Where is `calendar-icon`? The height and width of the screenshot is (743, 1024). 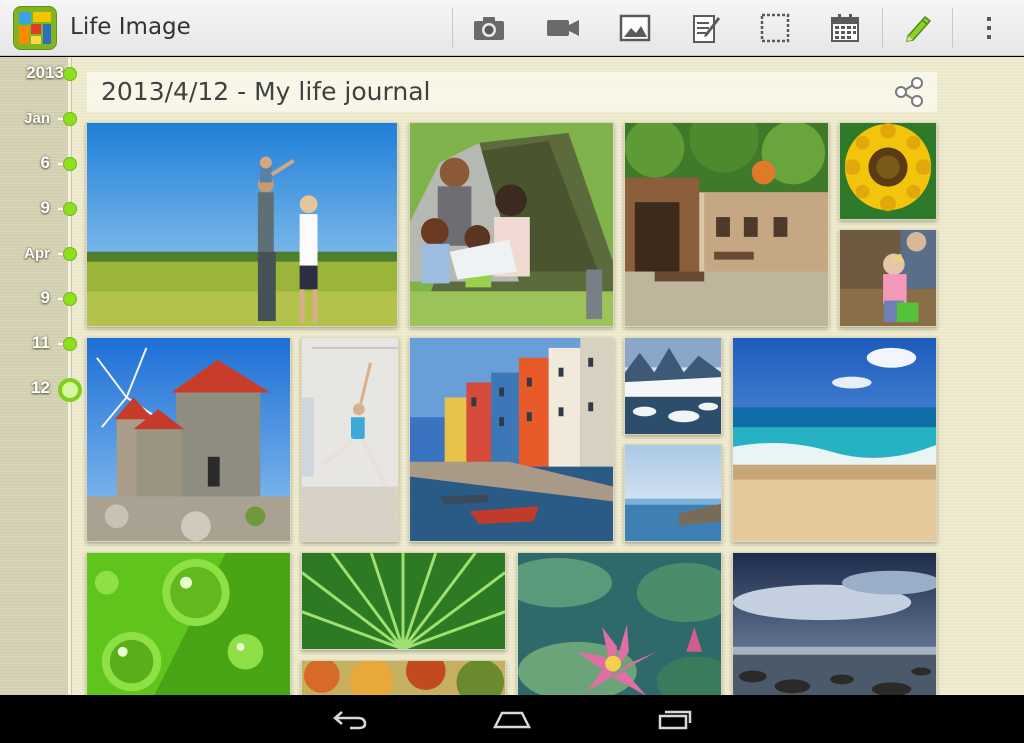
calendar-icon is located at coordinates (845, 28).